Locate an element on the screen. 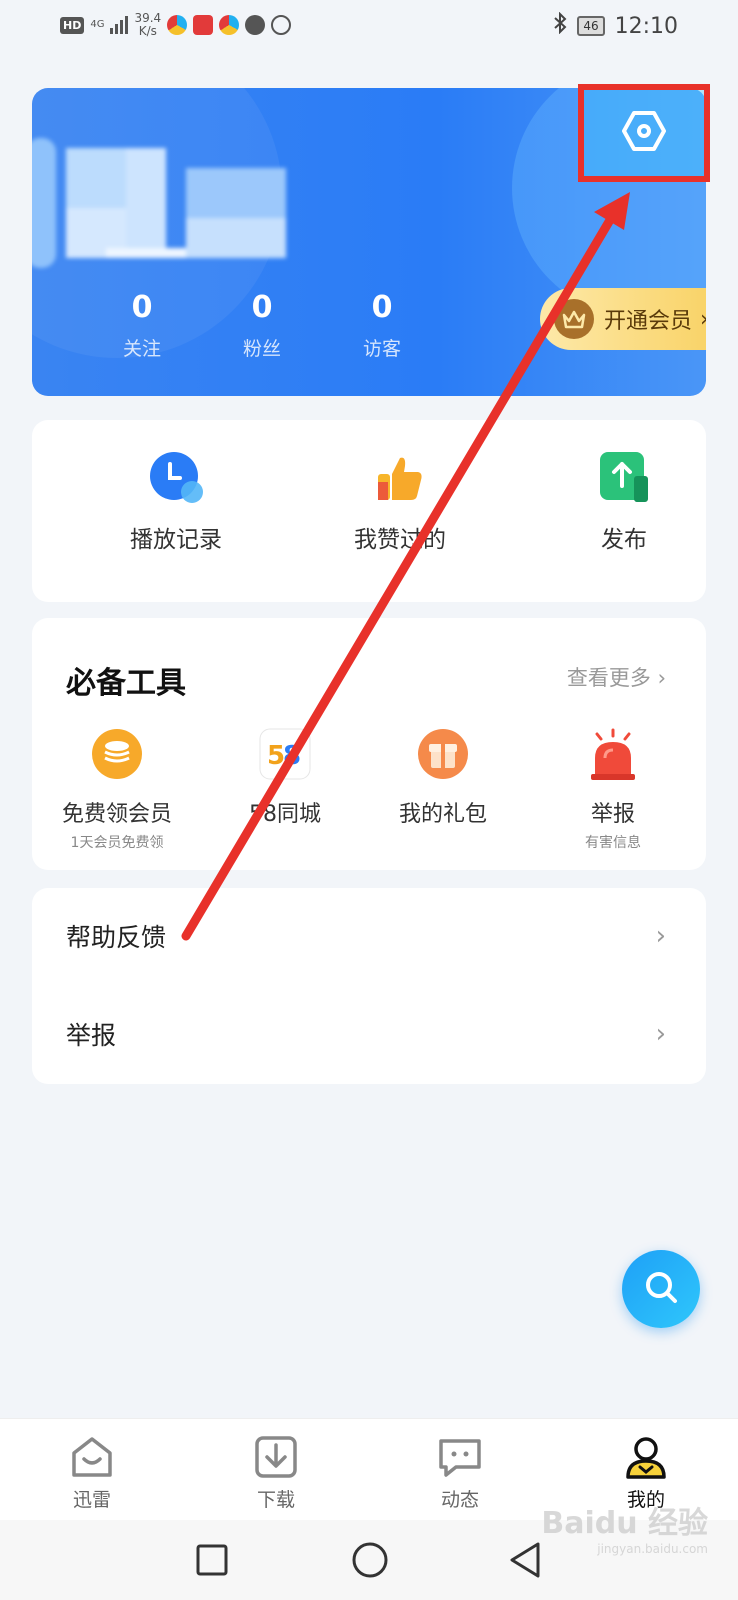 The height and width of the screenshot is (1600, 738). settings-hexagon-icon is located at coordinates (644, 133).